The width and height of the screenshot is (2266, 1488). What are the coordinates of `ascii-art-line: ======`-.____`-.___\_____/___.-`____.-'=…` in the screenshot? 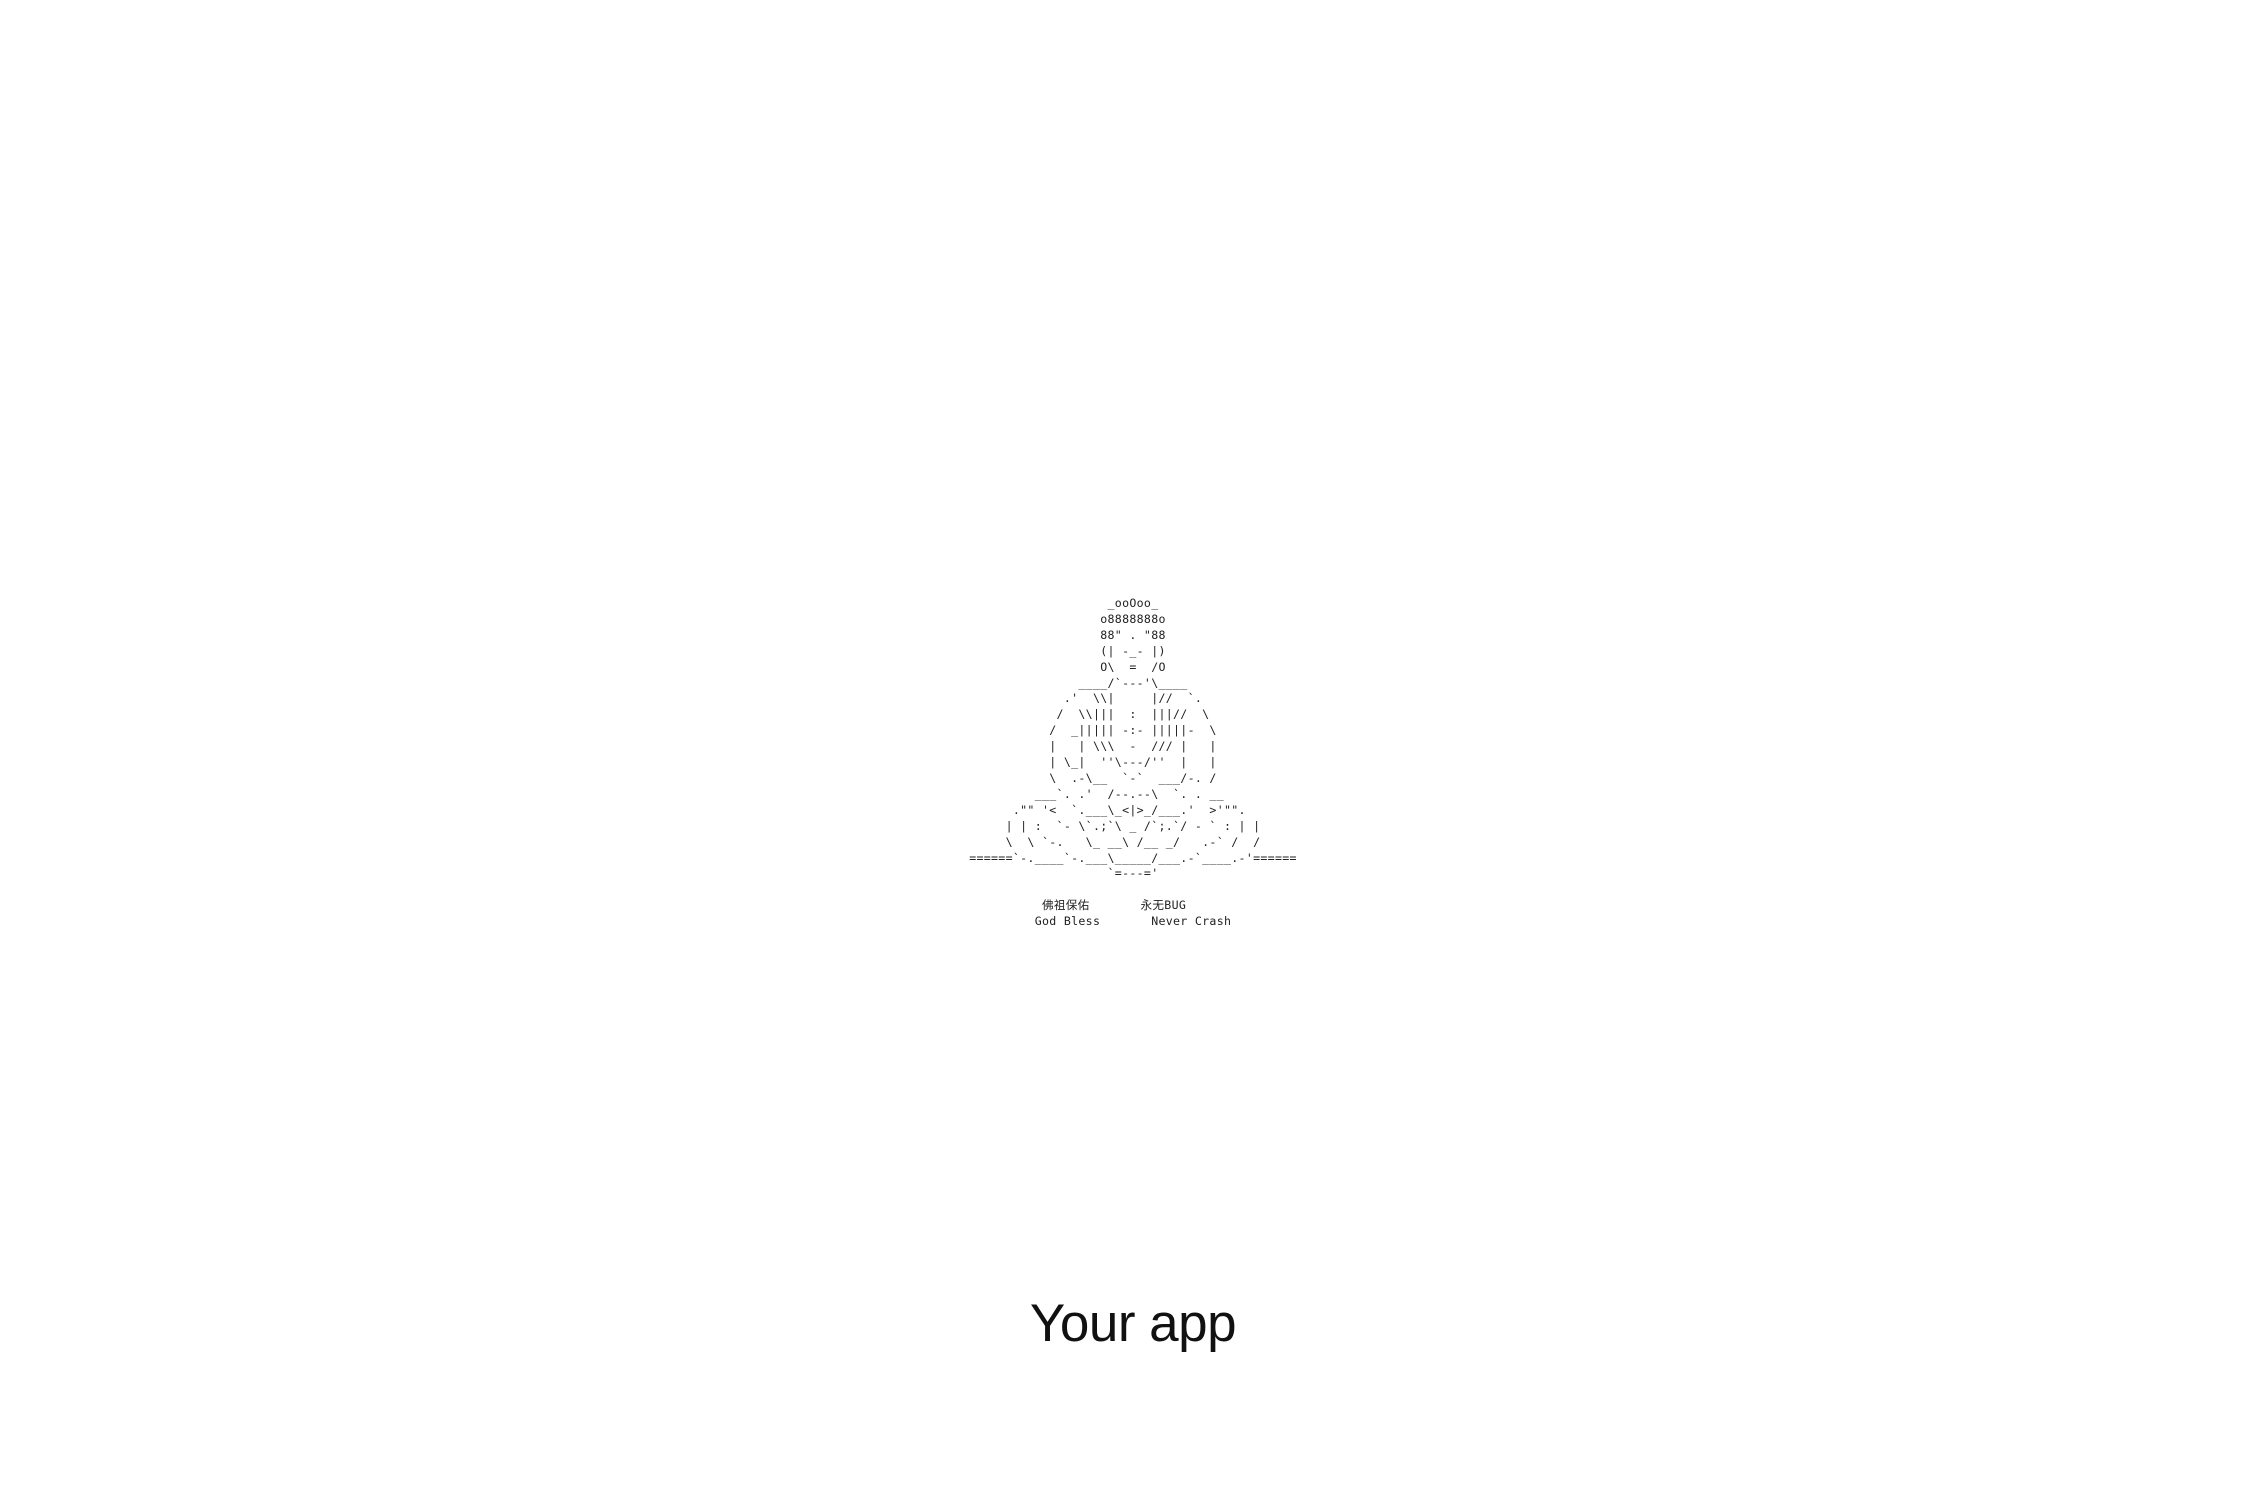 It's located at (1133, 857).